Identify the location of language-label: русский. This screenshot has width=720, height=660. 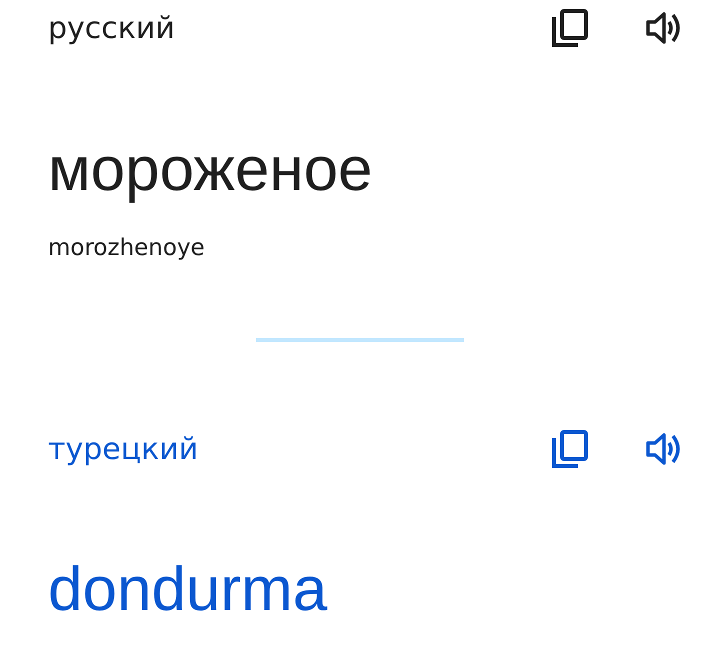
(112, 28).